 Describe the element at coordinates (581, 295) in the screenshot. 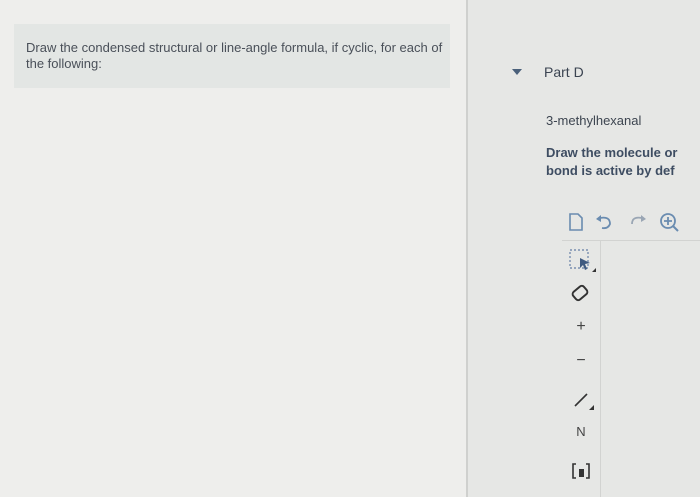

I see `eraser-icon` at that location.